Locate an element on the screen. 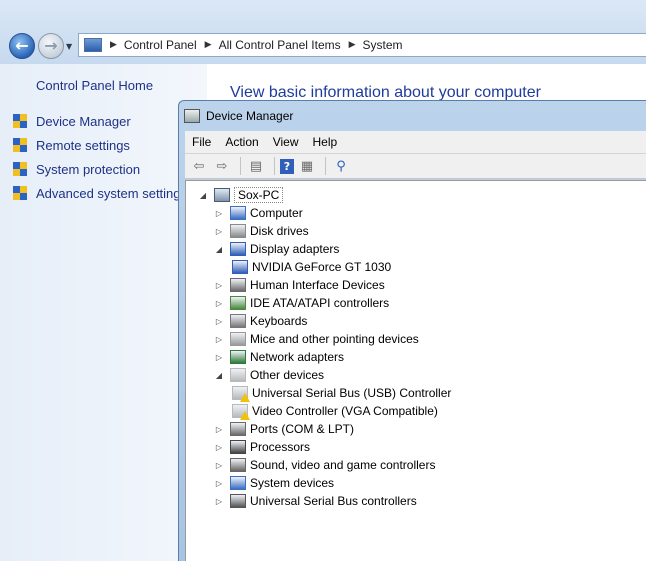 The width and height of the screenshot is (646, 561). tree-root-label: Sox-PC is located at coordinates (259, 195).